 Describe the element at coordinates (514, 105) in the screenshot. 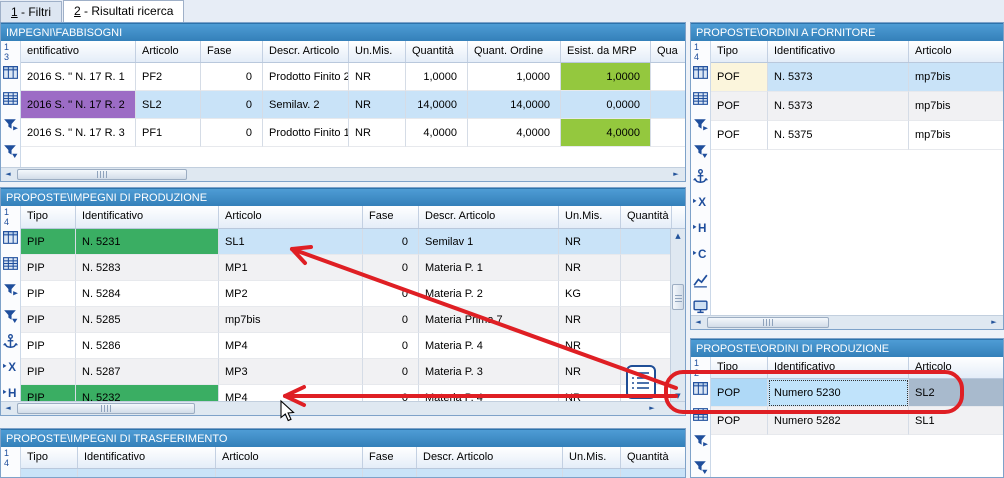

I see `cell: 14,0000` at that location.